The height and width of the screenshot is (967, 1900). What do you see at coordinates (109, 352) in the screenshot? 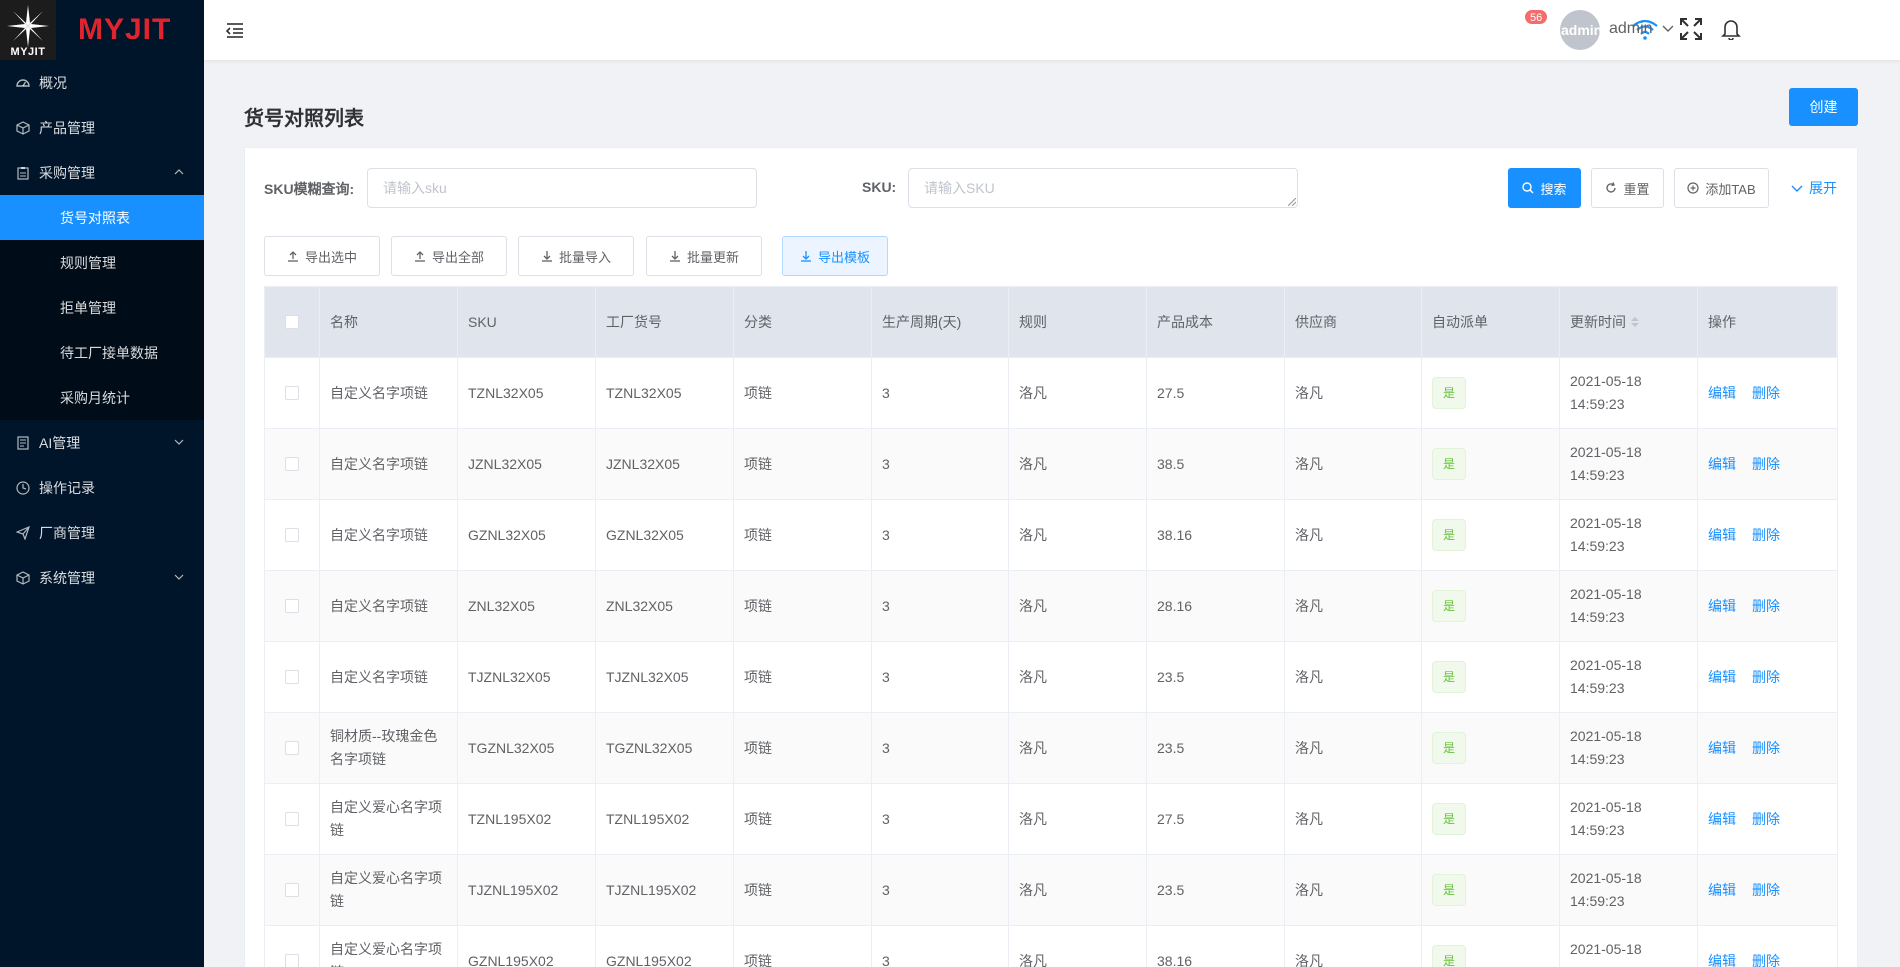
I see `sidebar-item-label: 待工厂接单数据` at bounding box center [109, 352].